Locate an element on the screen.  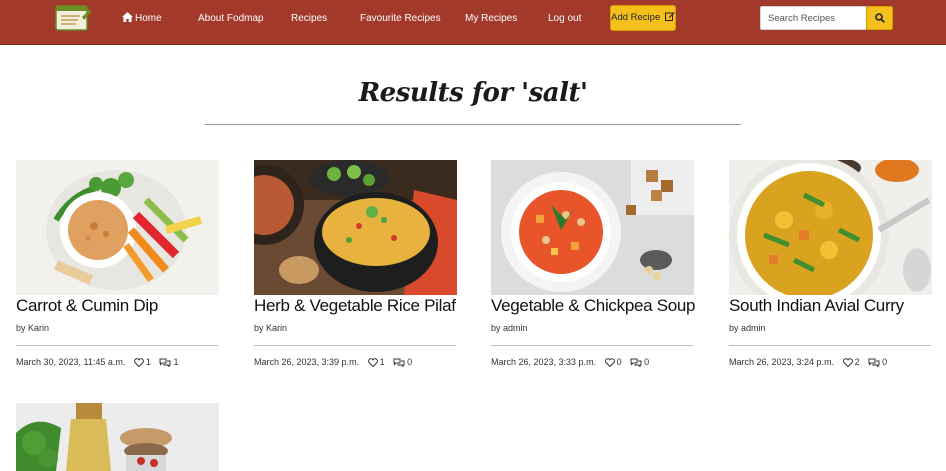
search-input is located at coordinates (813, 18).